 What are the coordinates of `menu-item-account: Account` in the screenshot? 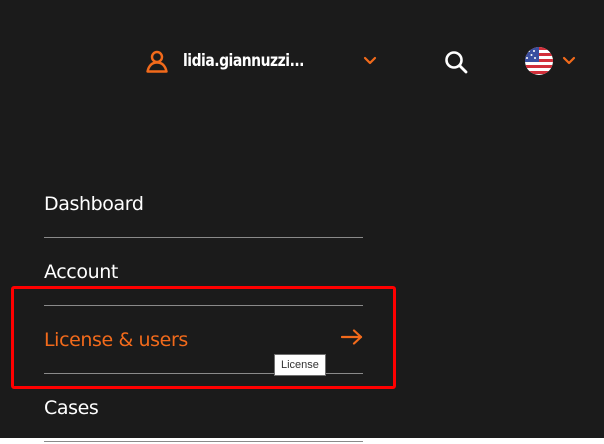 It's located at (203, 272).